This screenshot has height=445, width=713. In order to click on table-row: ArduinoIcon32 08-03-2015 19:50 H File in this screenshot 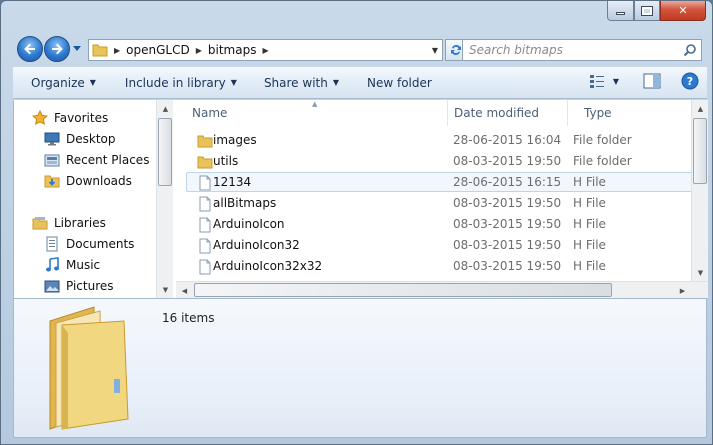, I will do `click(440, 245)`.